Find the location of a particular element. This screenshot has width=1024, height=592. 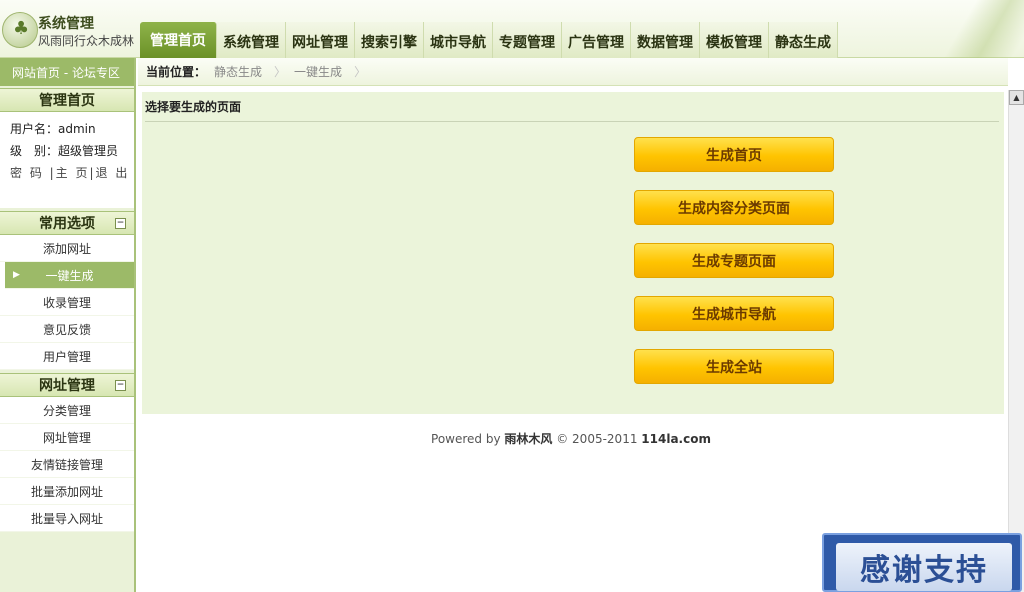

breadcrumb-item-current: 一键生成 is located at coordinates (318, 72).